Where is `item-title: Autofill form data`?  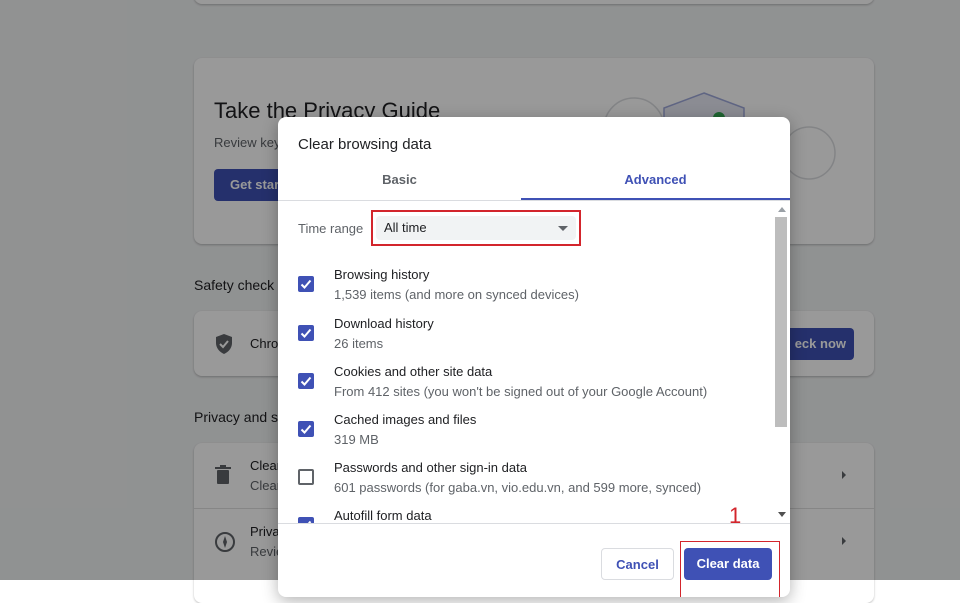 item-title: Autofill form data is located at coordinates (383, 515).